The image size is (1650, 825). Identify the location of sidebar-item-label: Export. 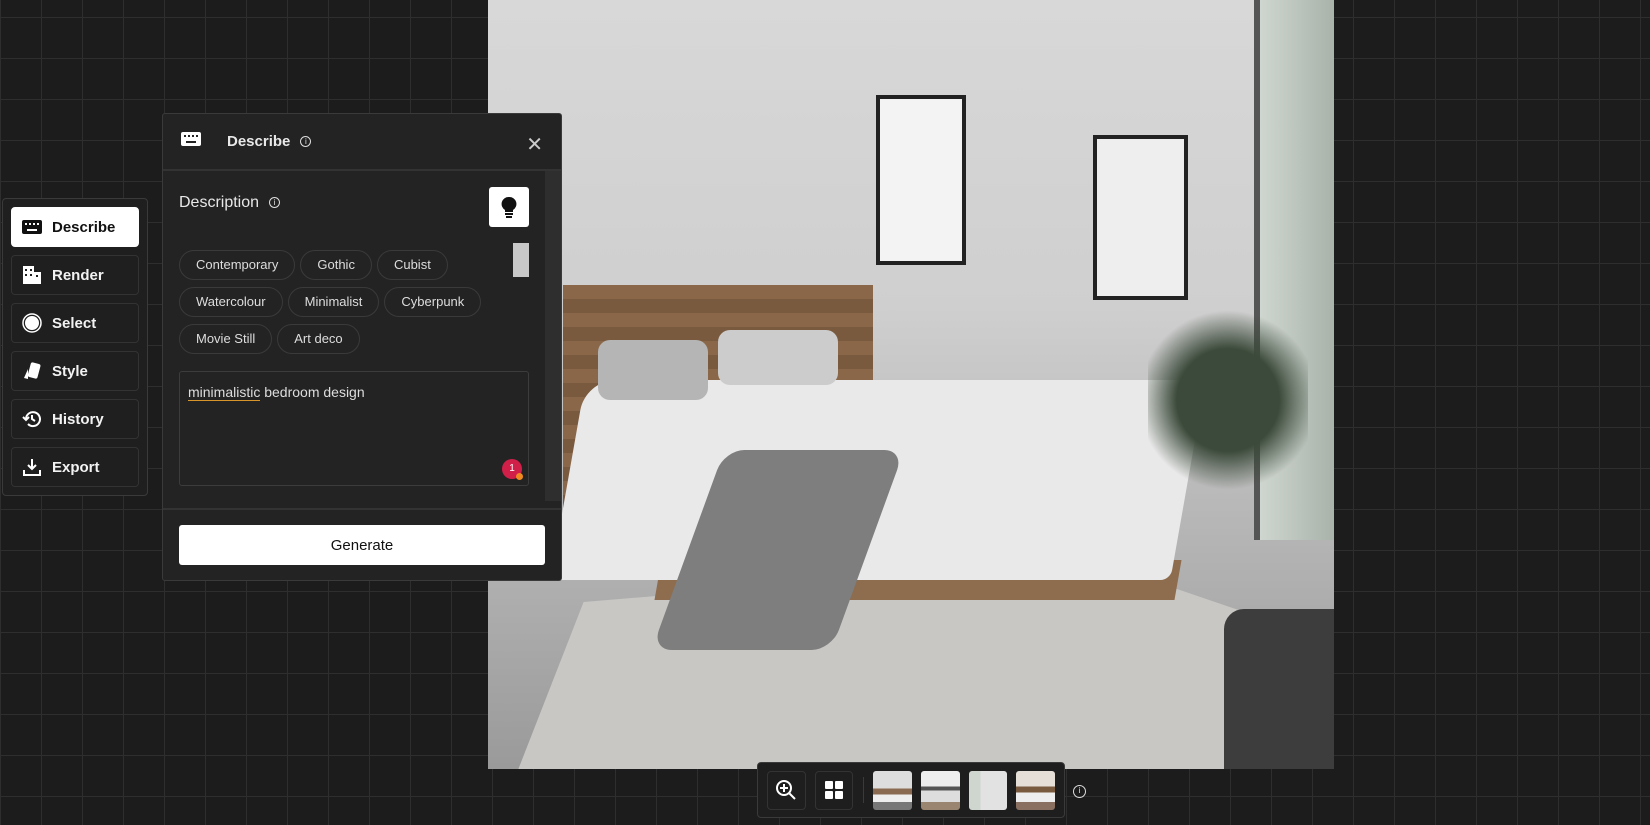
(76, 467).